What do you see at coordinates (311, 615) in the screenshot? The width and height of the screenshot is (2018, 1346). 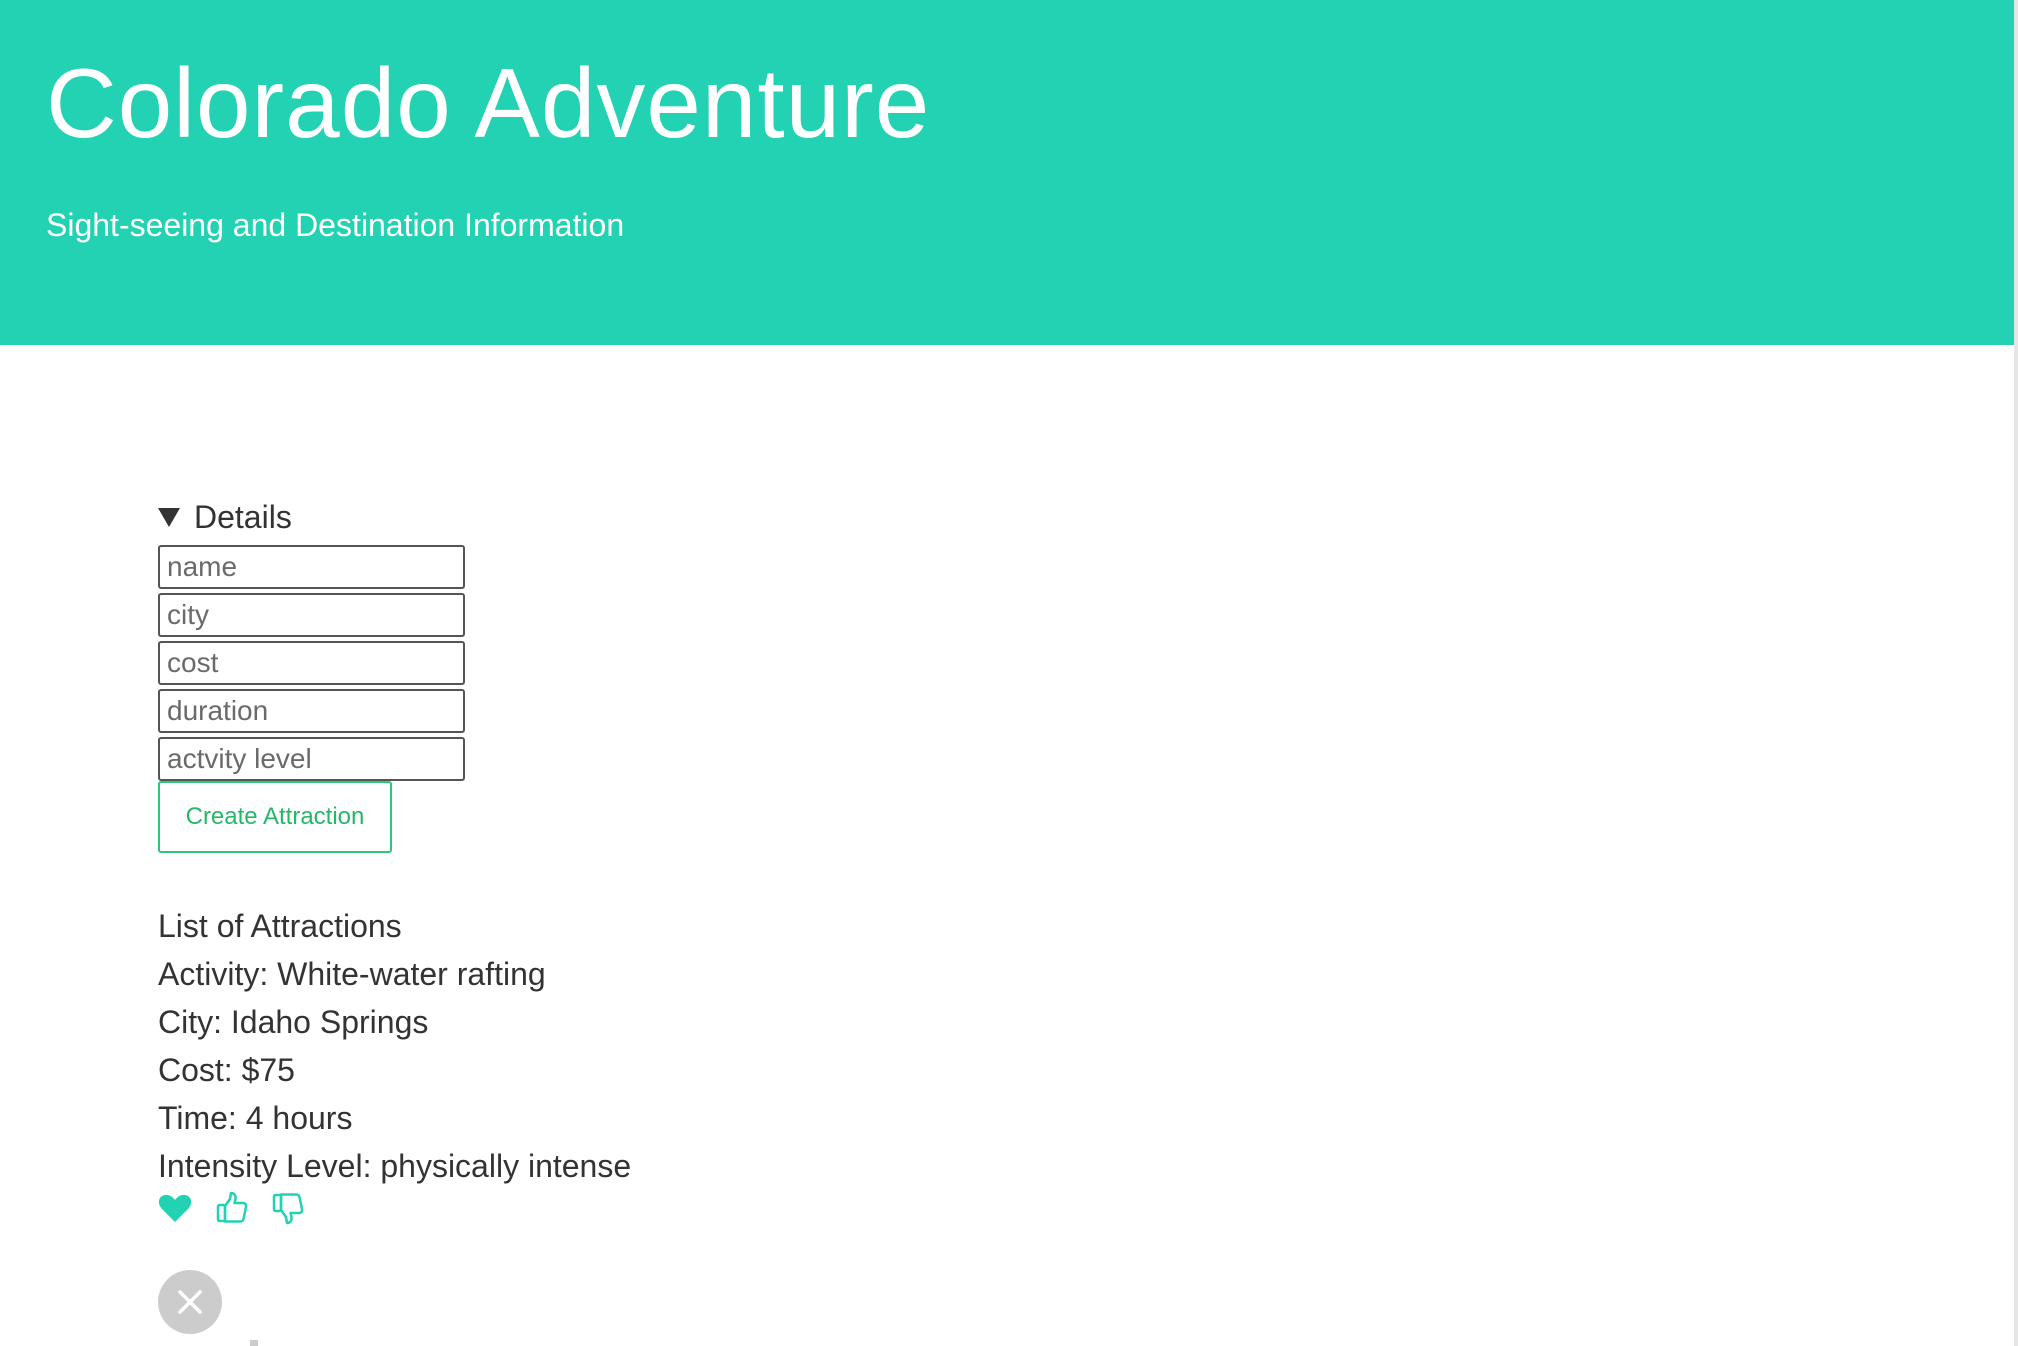 I see `city-input` at bounding box center [311, 615].